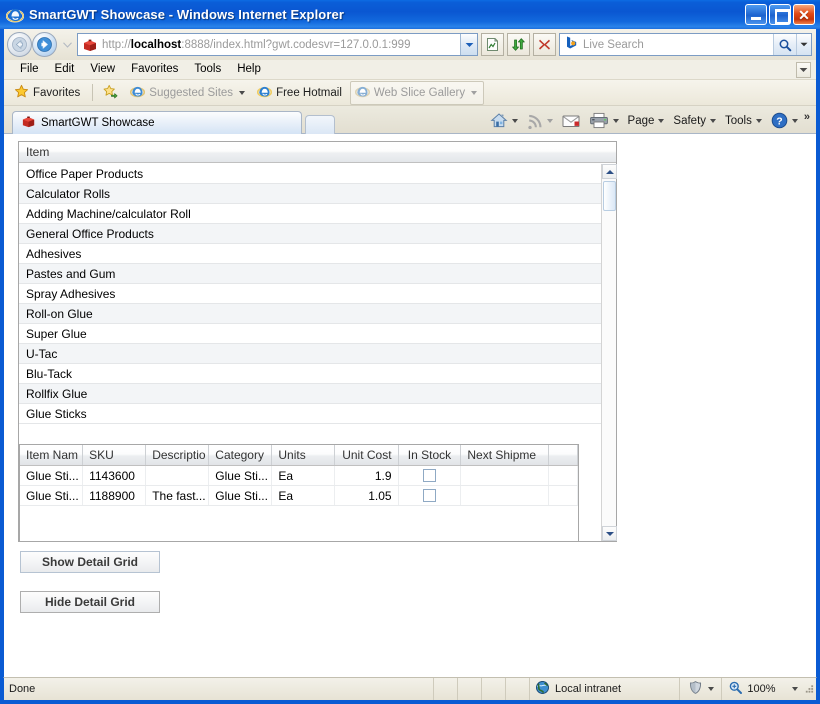  What do you see at coordinates (701, 689) in the screenshot?
I see `protected-mode-indicator` at bounding box center [701, 689].